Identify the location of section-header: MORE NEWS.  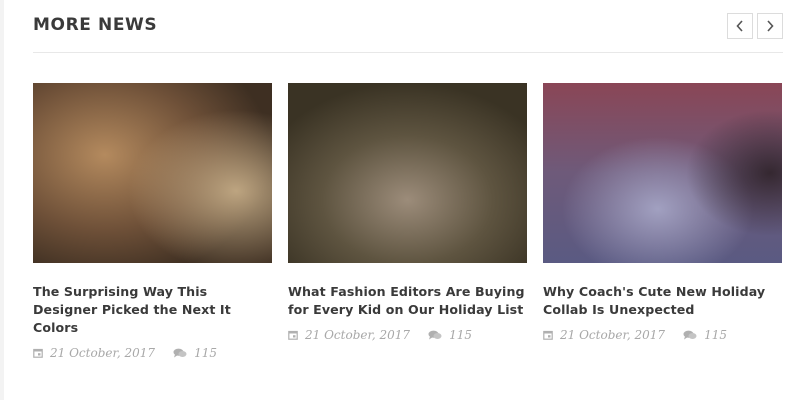
(408, 26).